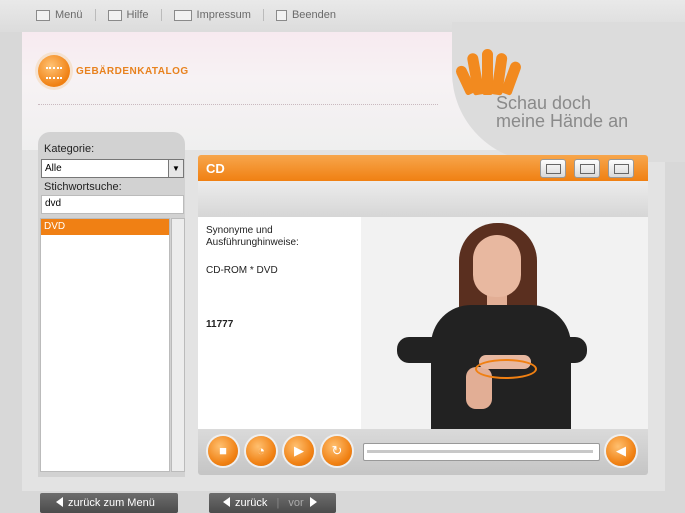 The height and width of the screenshot is (513, 685). Describe the element at coordinates (54, 71) in the screenshot. I see `logo-icon` at that location.